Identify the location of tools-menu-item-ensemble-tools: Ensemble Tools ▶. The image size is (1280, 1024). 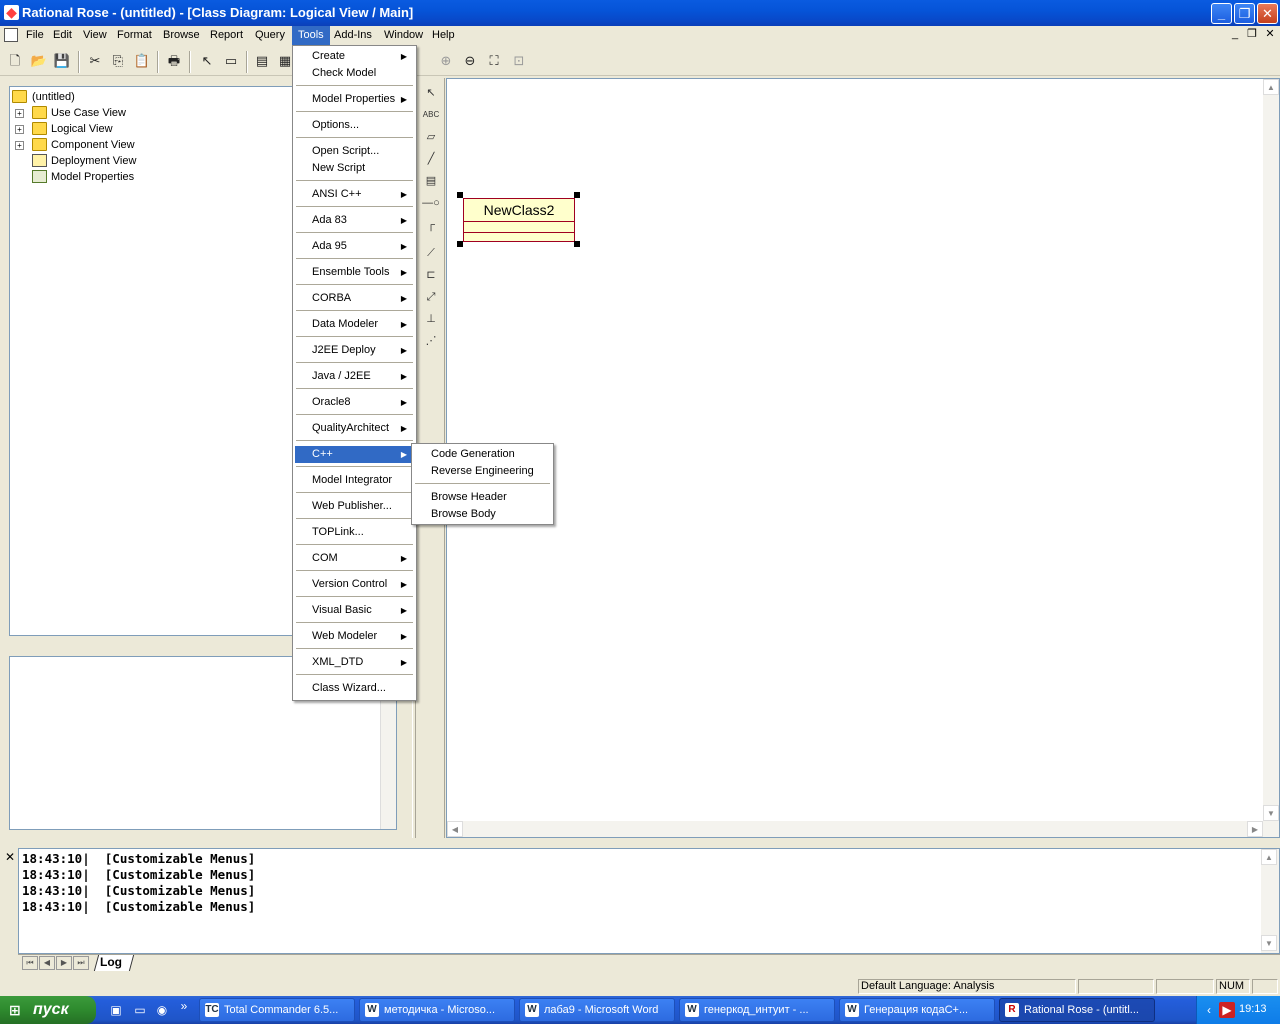
(354, 272).